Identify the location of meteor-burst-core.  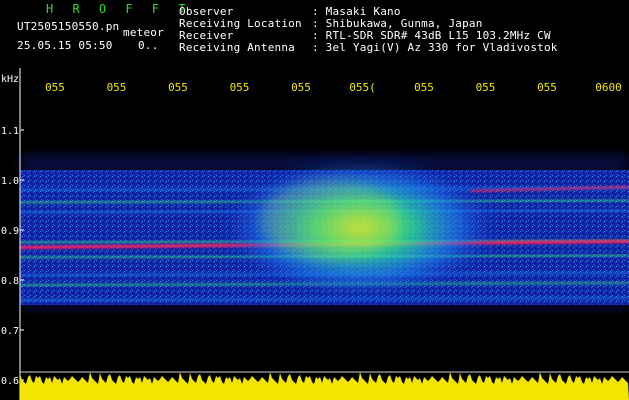
(330, 219).